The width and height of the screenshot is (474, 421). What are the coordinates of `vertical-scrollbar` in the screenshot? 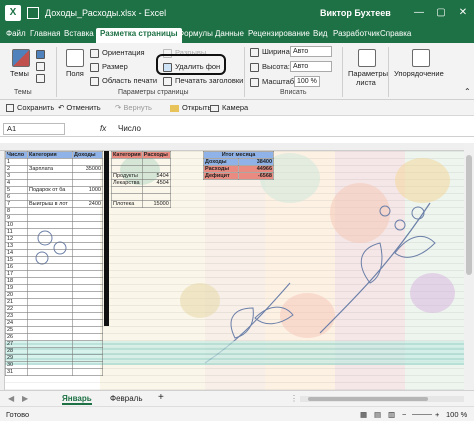 It's located at (469, 266).